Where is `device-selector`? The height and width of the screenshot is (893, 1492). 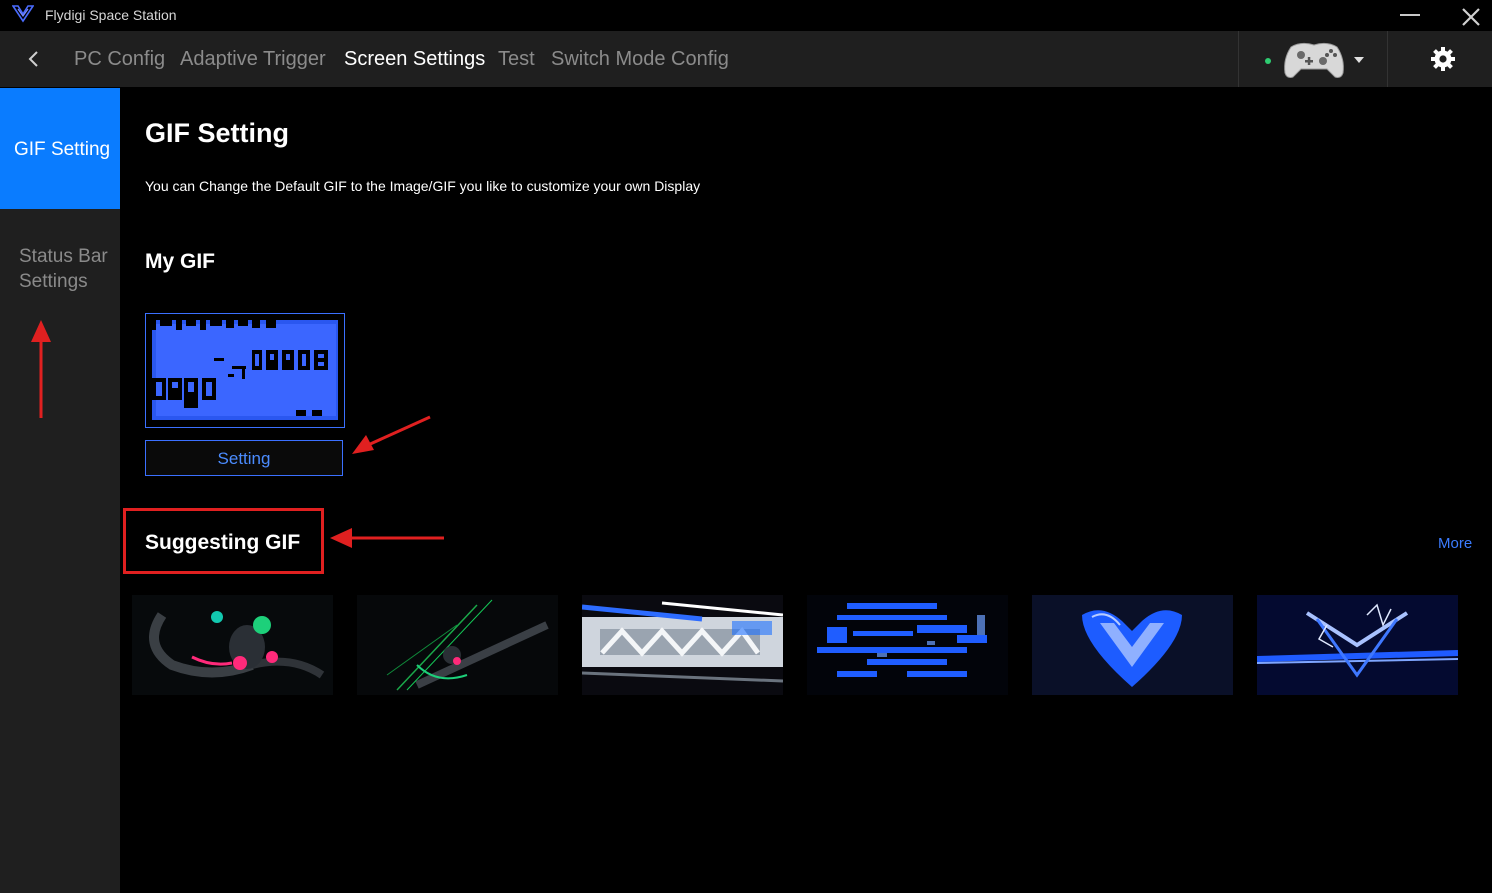 device-selector is located at coordinates (1313, 59).